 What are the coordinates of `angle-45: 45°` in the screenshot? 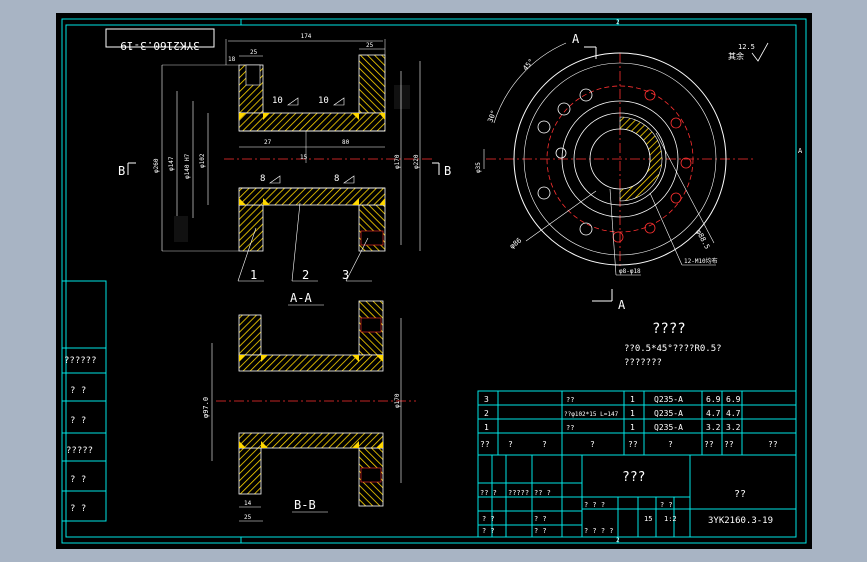 It's located at (528, 64).